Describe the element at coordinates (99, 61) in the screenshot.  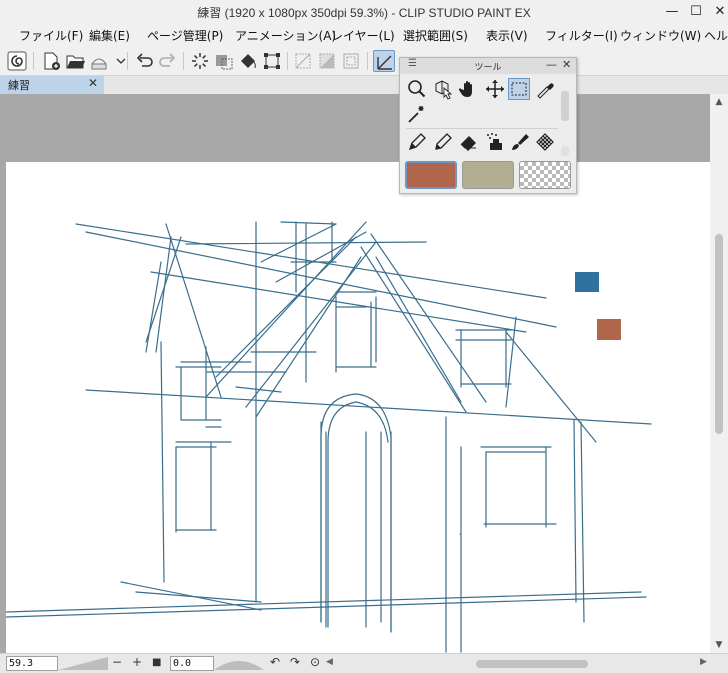
I see `save-icon` at that location.